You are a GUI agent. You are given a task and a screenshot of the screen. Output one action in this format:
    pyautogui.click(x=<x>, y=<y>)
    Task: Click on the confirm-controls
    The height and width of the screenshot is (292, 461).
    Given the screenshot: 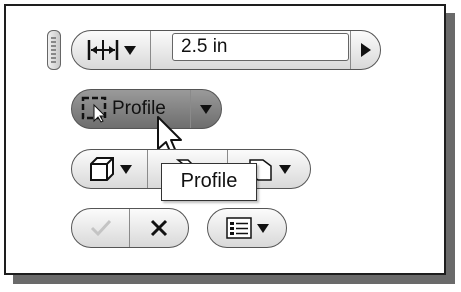 What is the action you would take?
    pyautogui.click(x=130, y=228)
    